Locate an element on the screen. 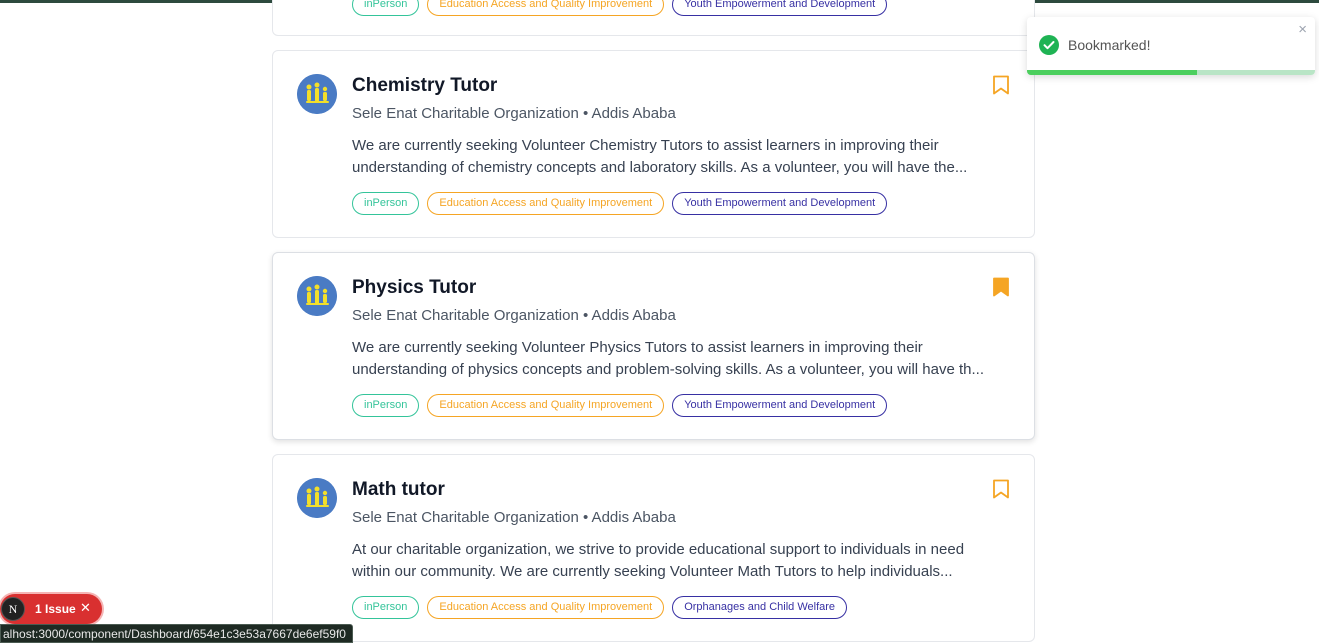 The width and height of the screenshot is (1319, 643). issues-count: 1 Issue is located at coordinates (55, 609).